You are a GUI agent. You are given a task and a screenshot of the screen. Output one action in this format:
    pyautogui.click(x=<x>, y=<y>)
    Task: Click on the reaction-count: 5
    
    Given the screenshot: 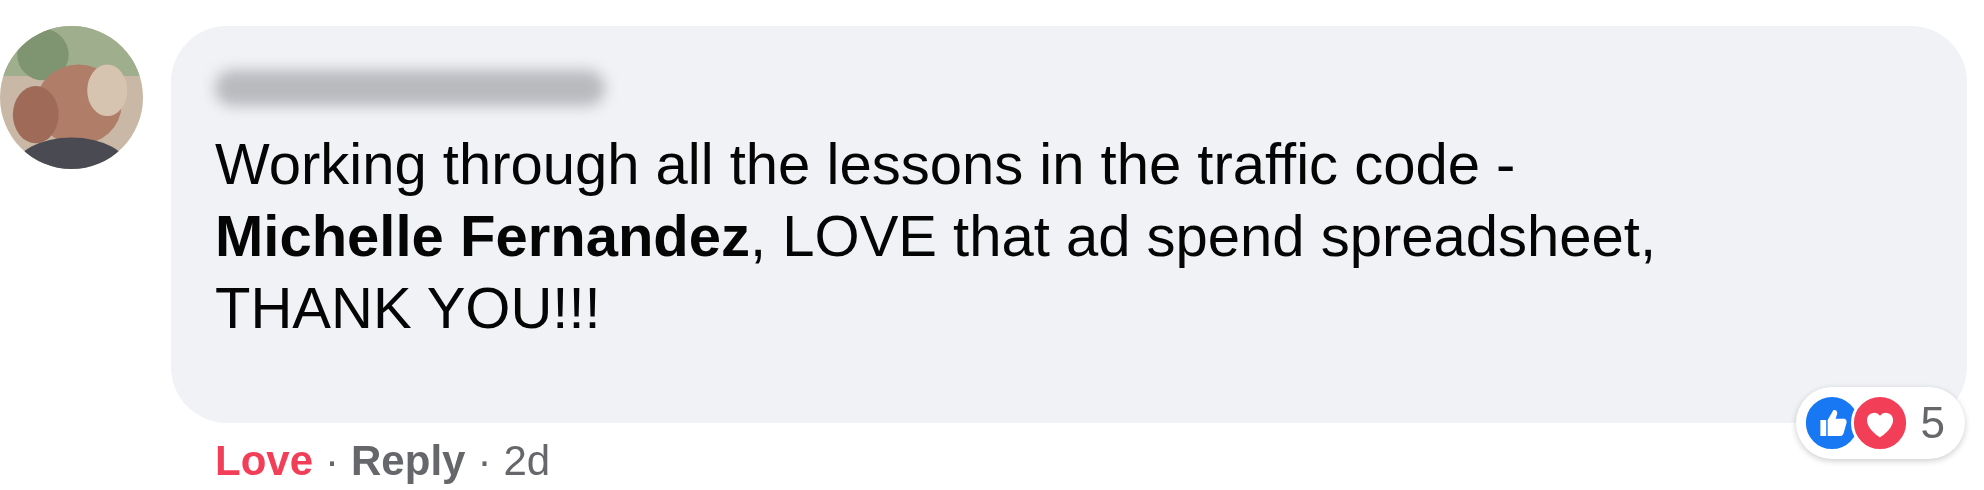 What is the action you would take?
    pyautogui.click(x=1932, y=423)
    